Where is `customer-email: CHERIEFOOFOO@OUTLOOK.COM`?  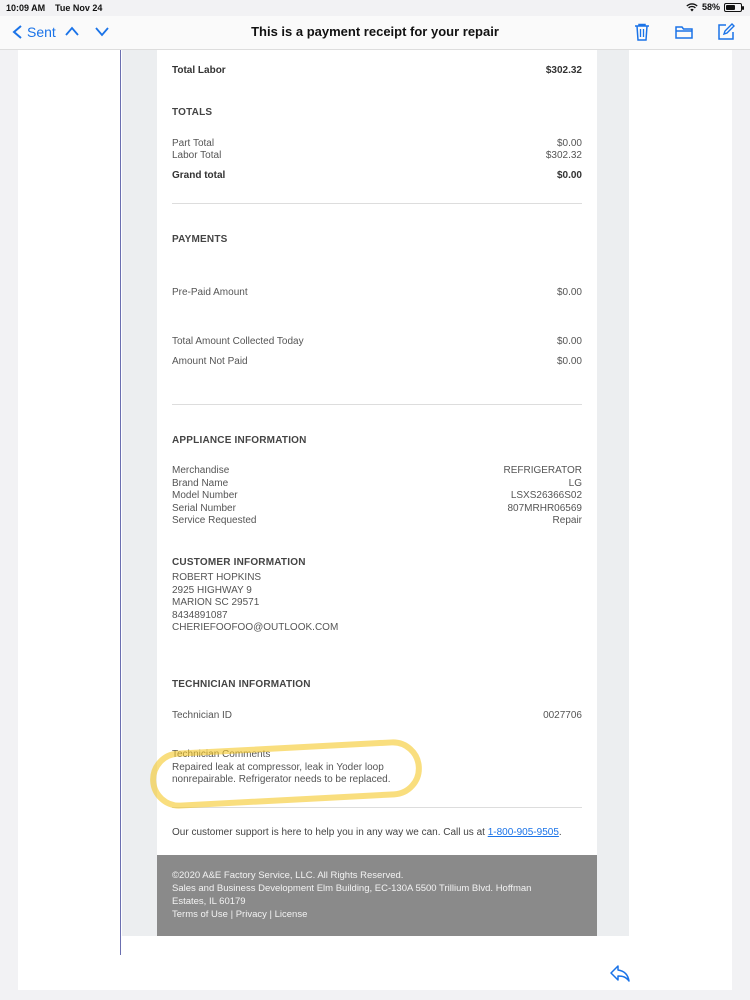
customer-email: CHERIEFOOFOO@OUTLOOK.COM is located at coordinates (255, 627).